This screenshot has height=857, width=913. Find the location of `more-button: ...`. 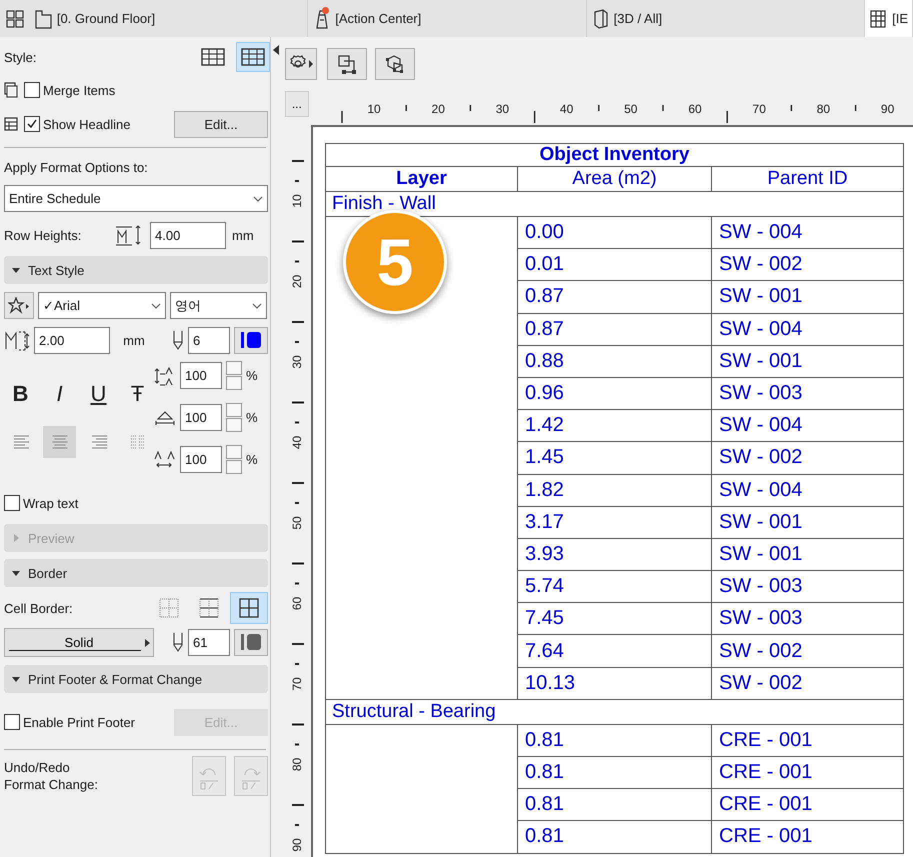

more-button: ... is located at coordinates (297, 104).